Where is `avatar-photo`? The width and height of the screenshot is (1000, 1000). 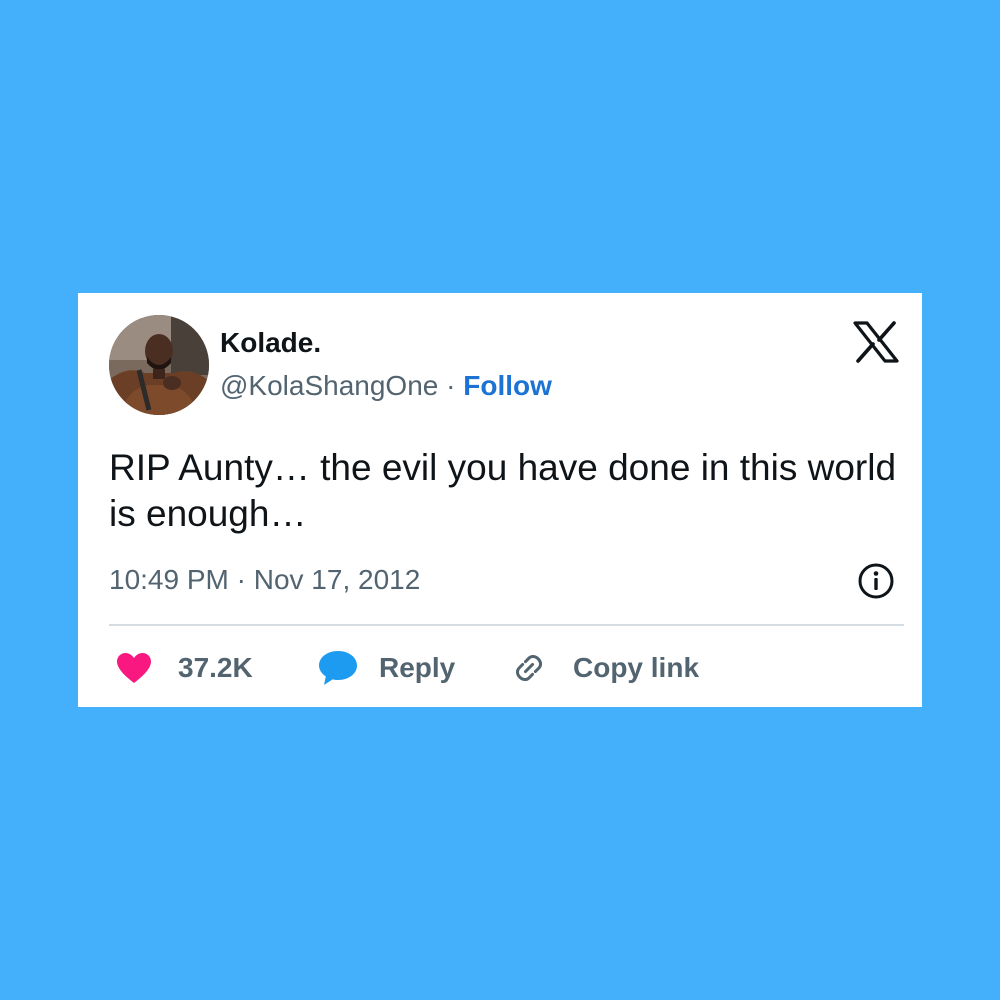 avatar-photo is located at coordinates (159, 365).